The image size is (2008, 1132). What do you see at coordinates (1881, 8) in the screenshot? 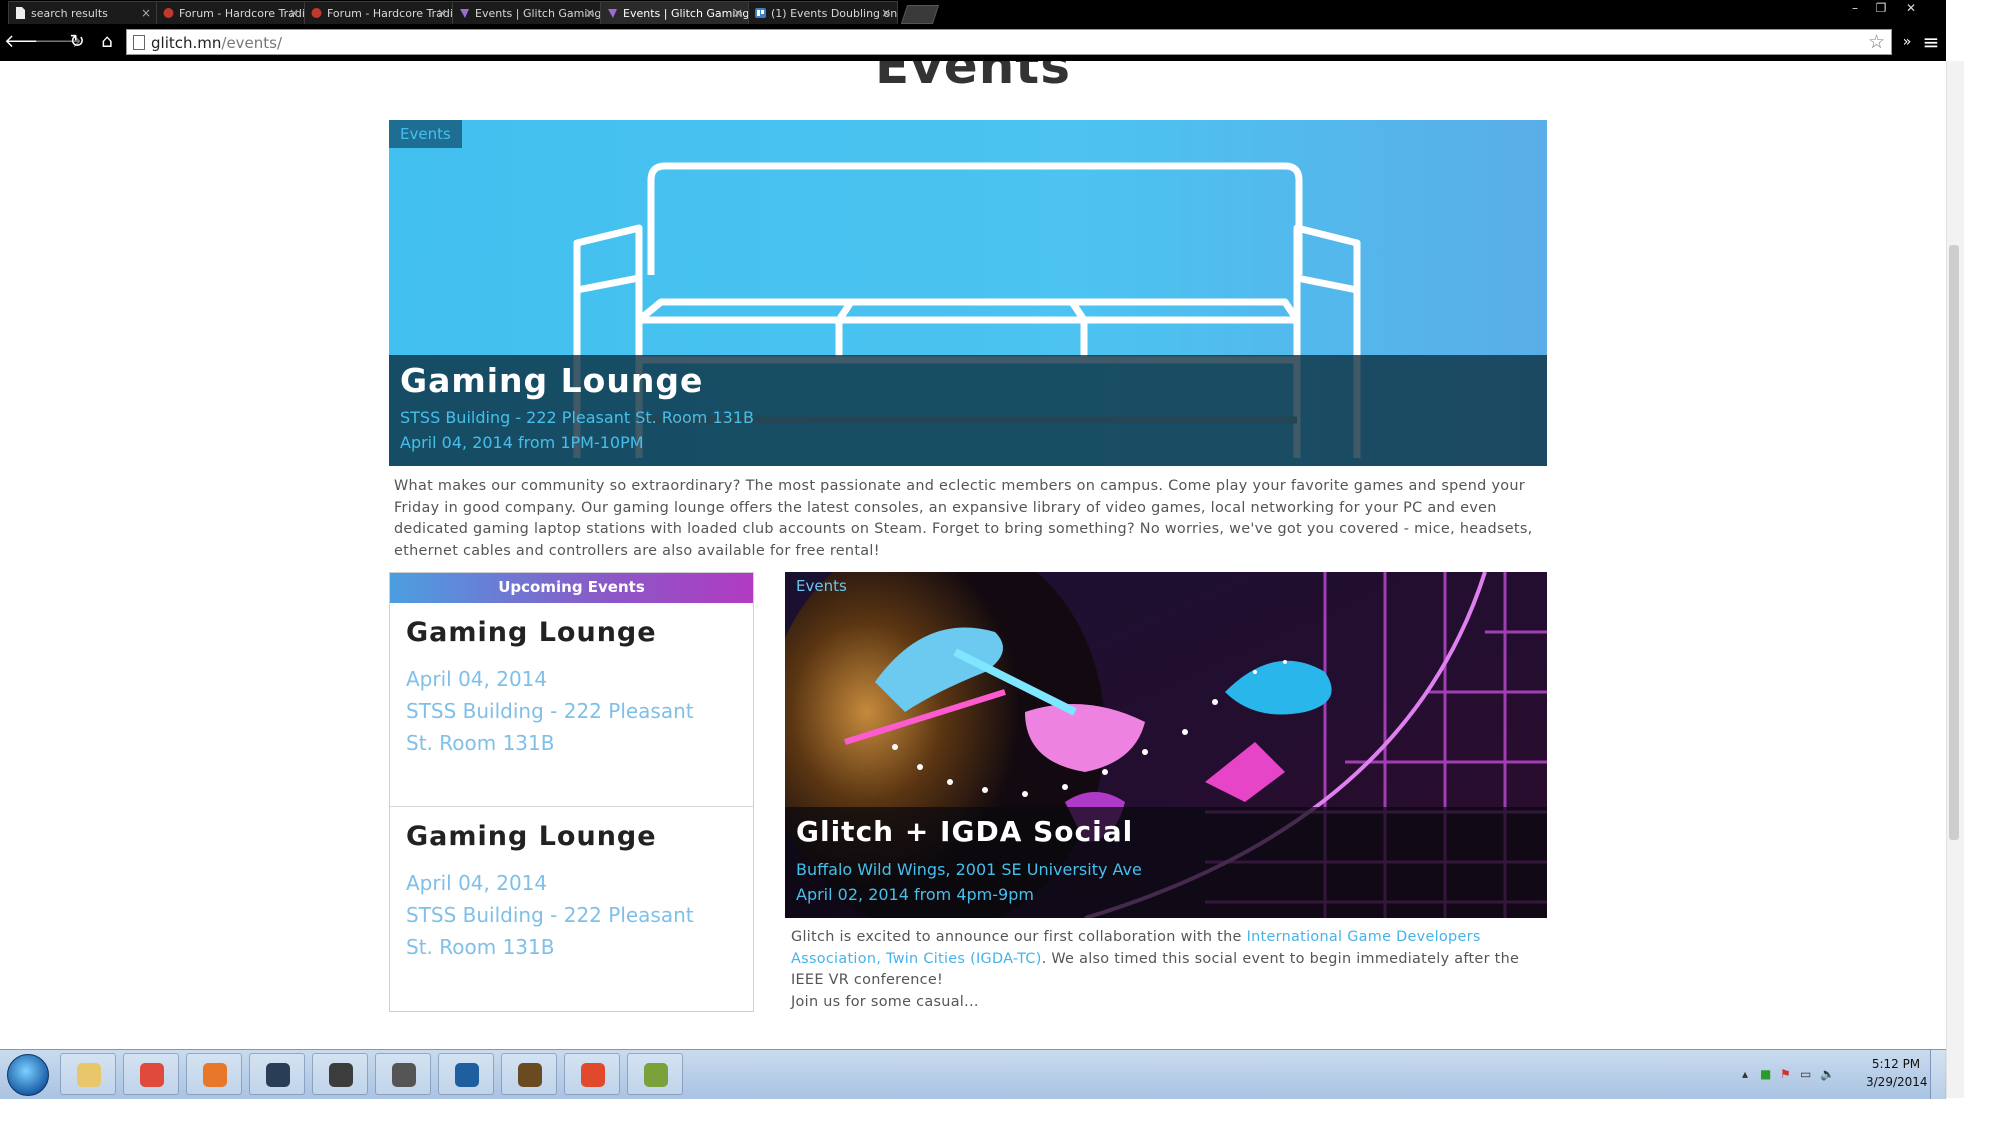
I see `restore-button: ❐` at bounding box center [1881, 8].